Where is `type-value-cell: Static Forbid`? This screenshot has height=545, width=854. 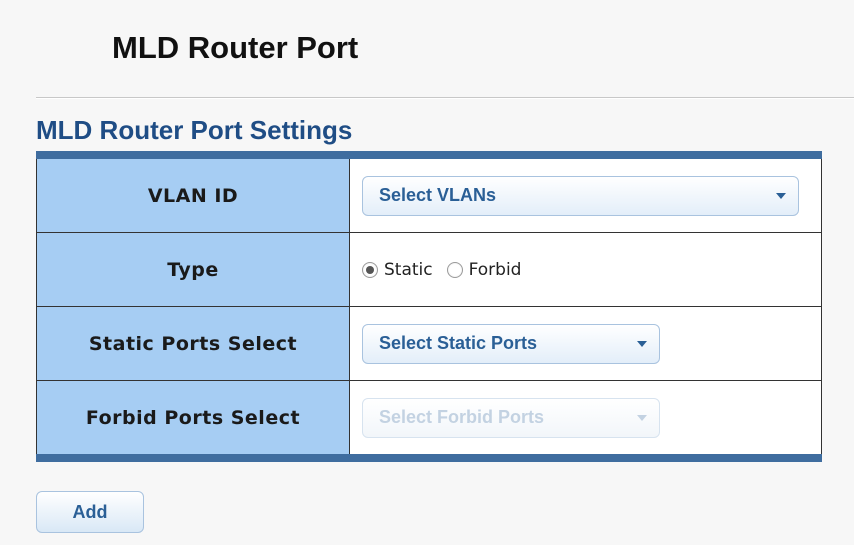
type-value-cell: Static Forbid is located at coordinates (585, 269).